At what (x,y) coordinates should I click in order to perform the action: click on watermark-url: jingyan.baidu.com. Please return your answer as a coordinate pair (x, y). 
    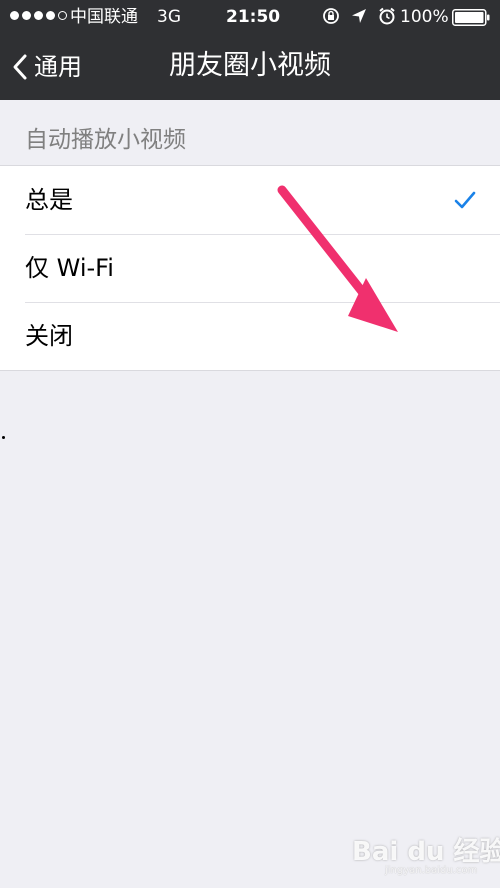
    Looking at the image, I should click on (431, 870).